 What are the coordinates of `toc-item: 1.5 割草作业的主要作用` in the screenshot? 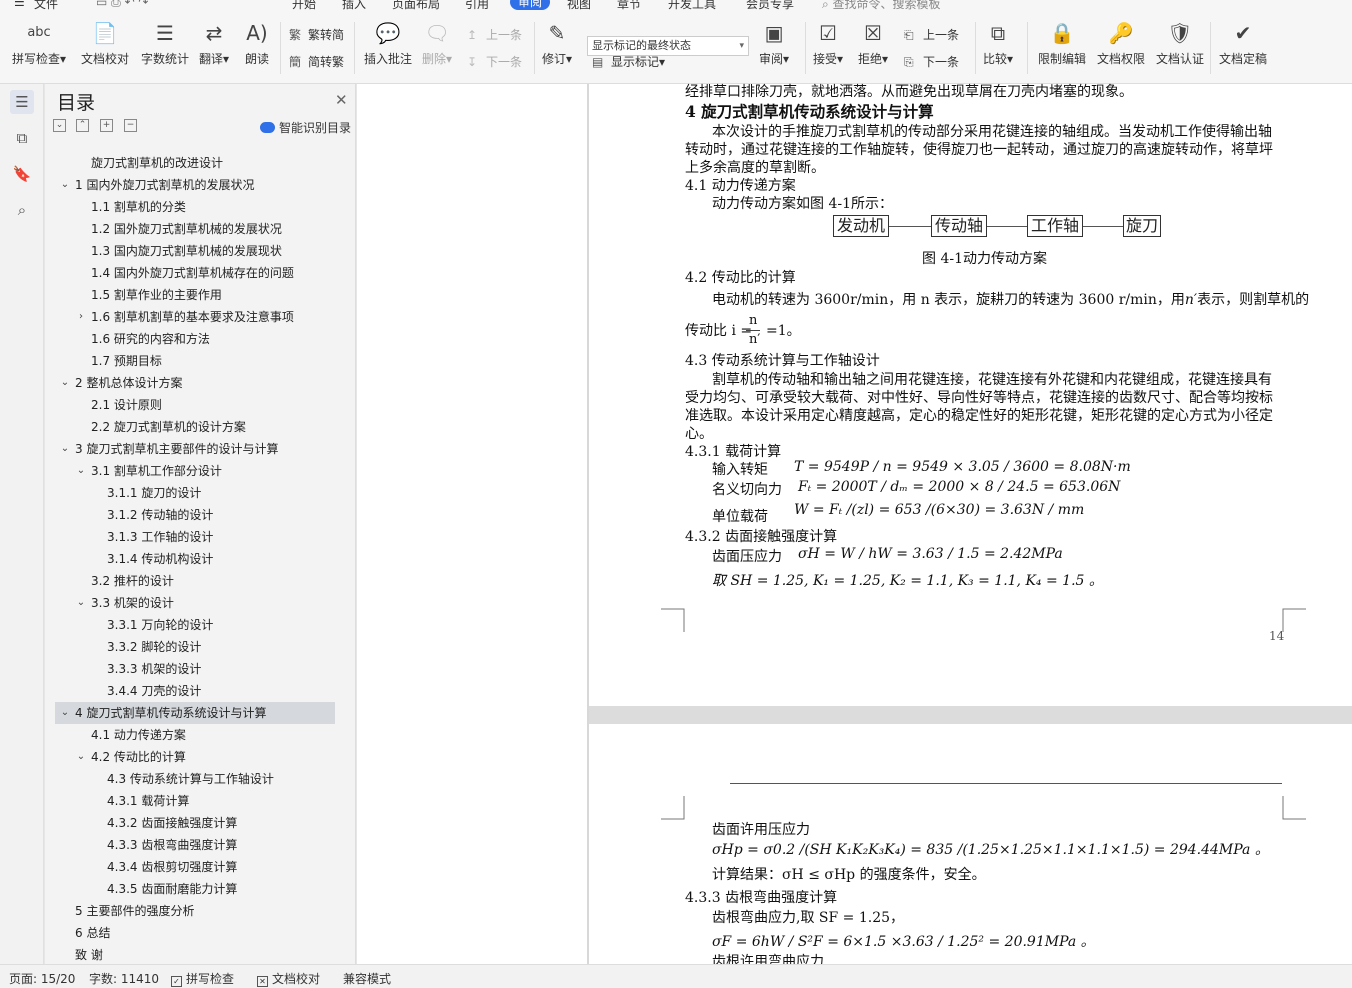 It's located at (195, 295).